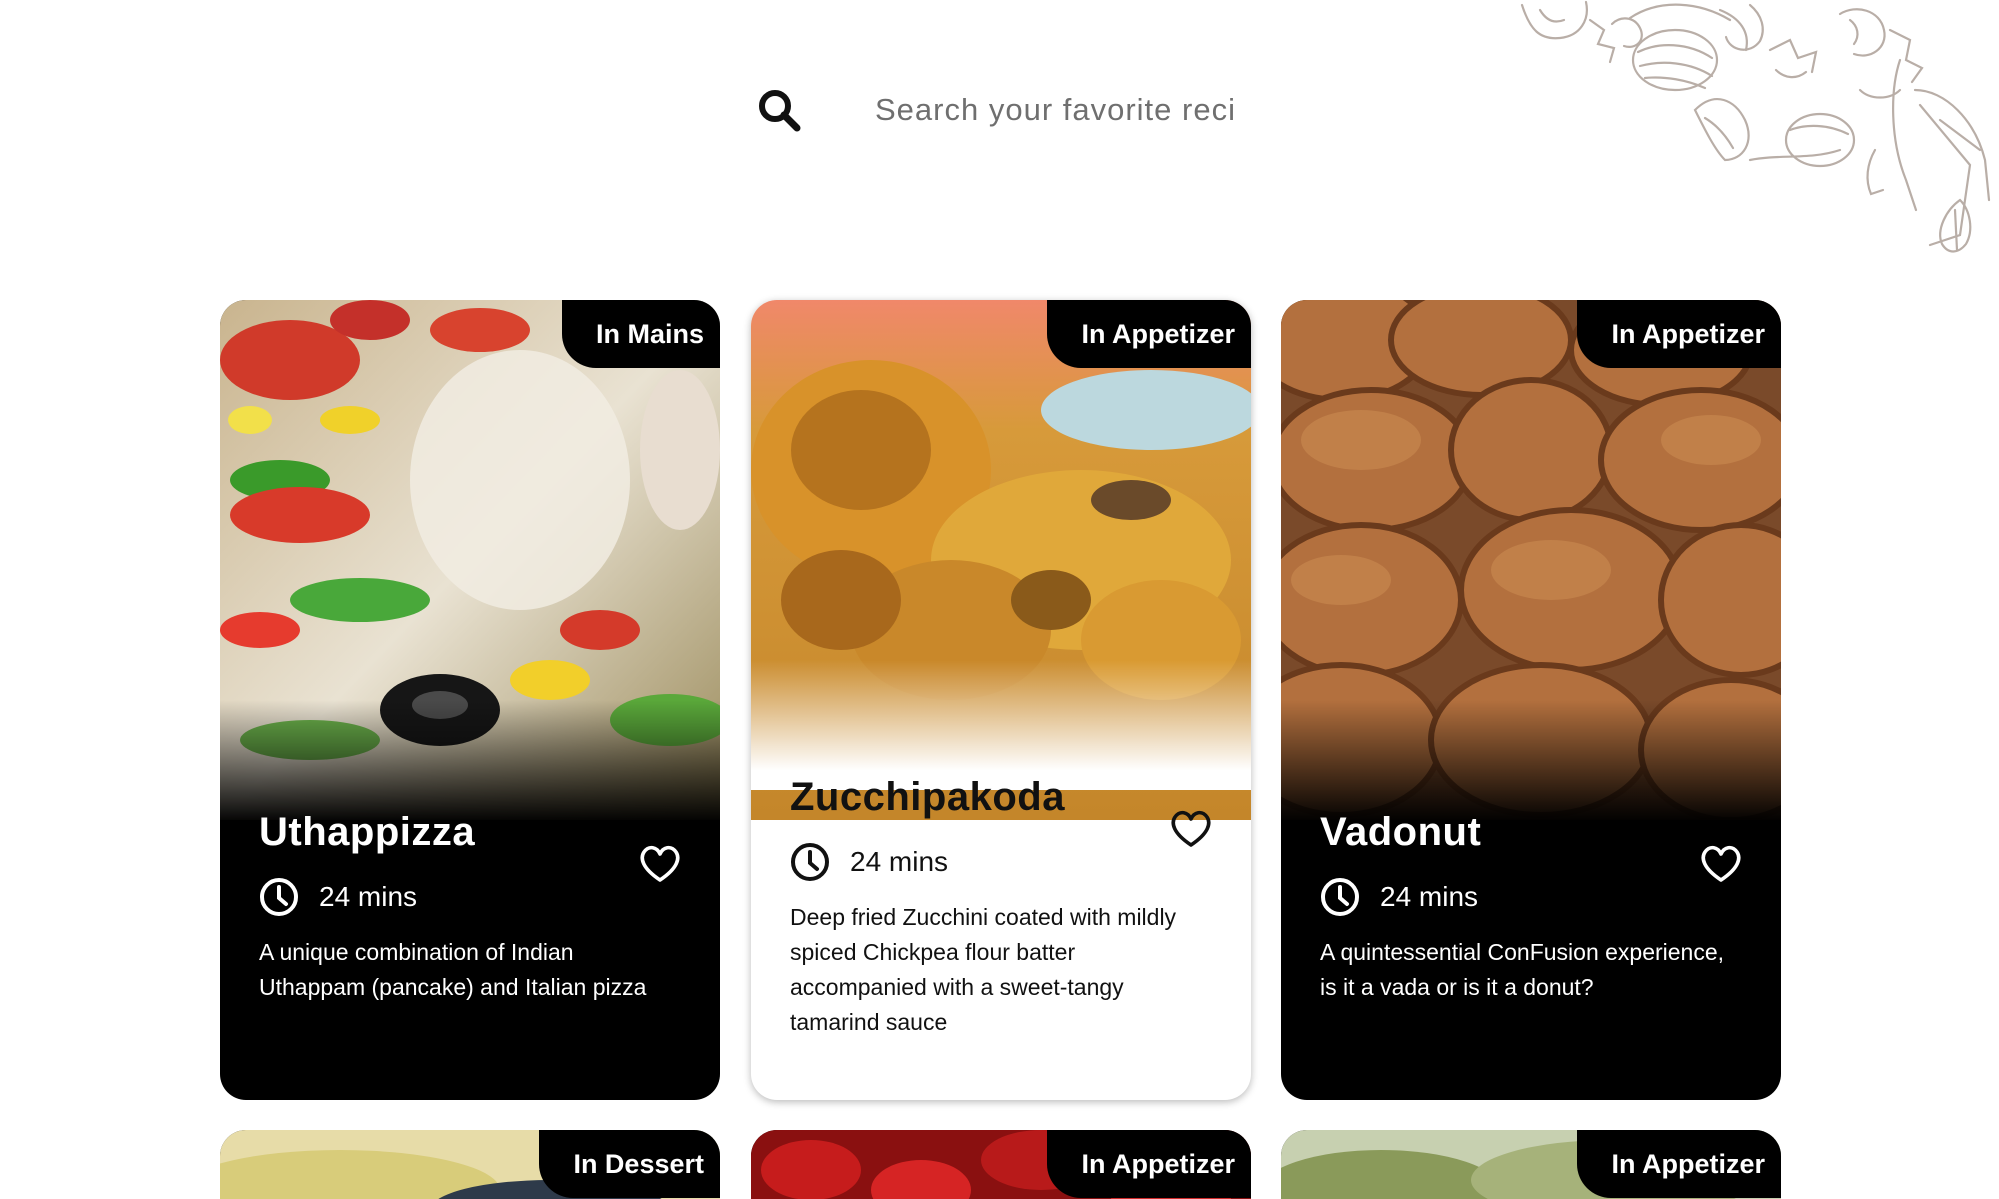 This screenshot has height=1199, width=1999. I want to click on recipe-card: In Dessert, so click(470, 1164).